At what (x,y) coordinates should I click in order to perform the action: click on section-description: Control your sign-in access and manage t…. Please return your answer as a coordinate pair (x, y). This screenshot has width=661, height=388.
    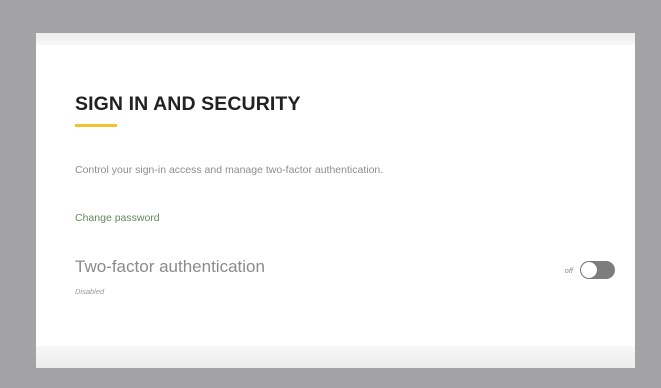
    Looking at the image, I should click on (229, 170).